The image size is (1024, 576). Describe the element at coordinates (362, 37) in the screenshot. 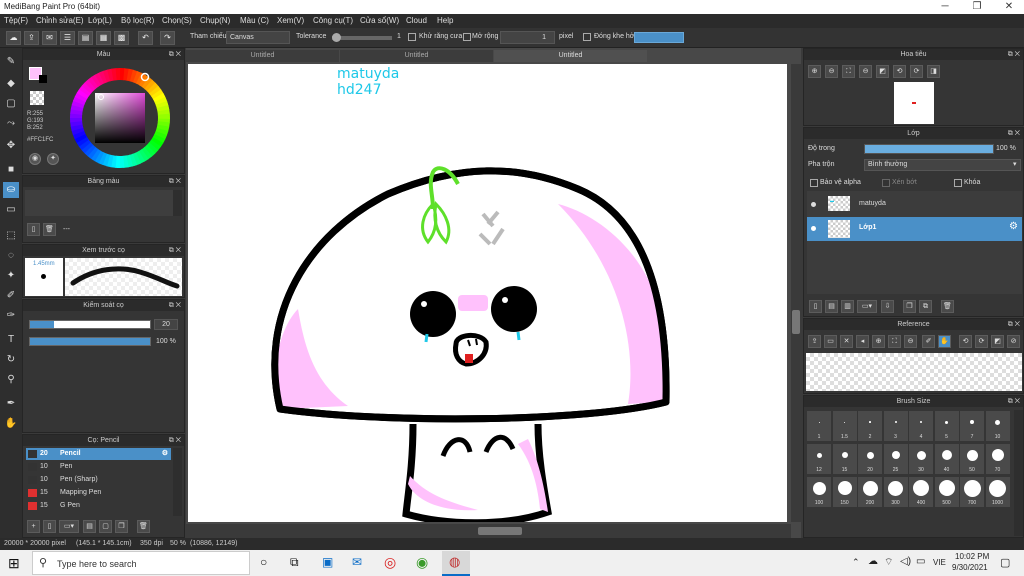

I see `tolerance-slider` at that location.